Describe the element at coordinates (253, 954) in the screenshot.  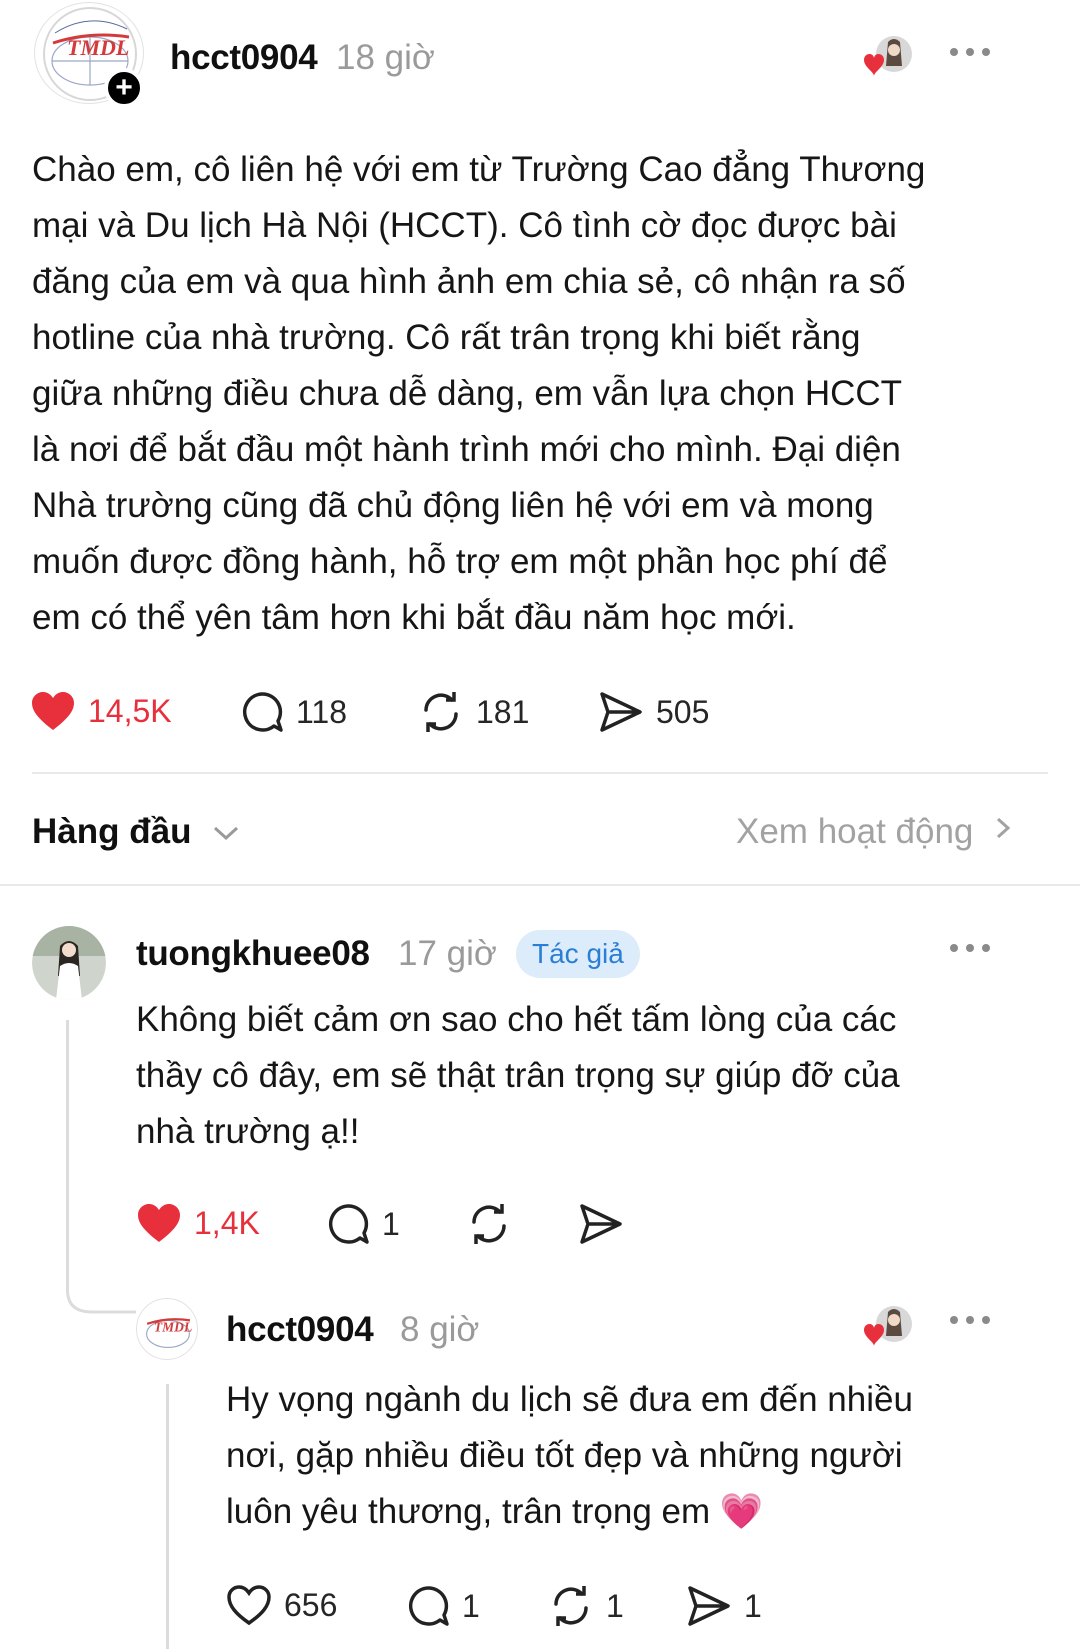
I see `comment-username: tuongkhuee08` at that location.